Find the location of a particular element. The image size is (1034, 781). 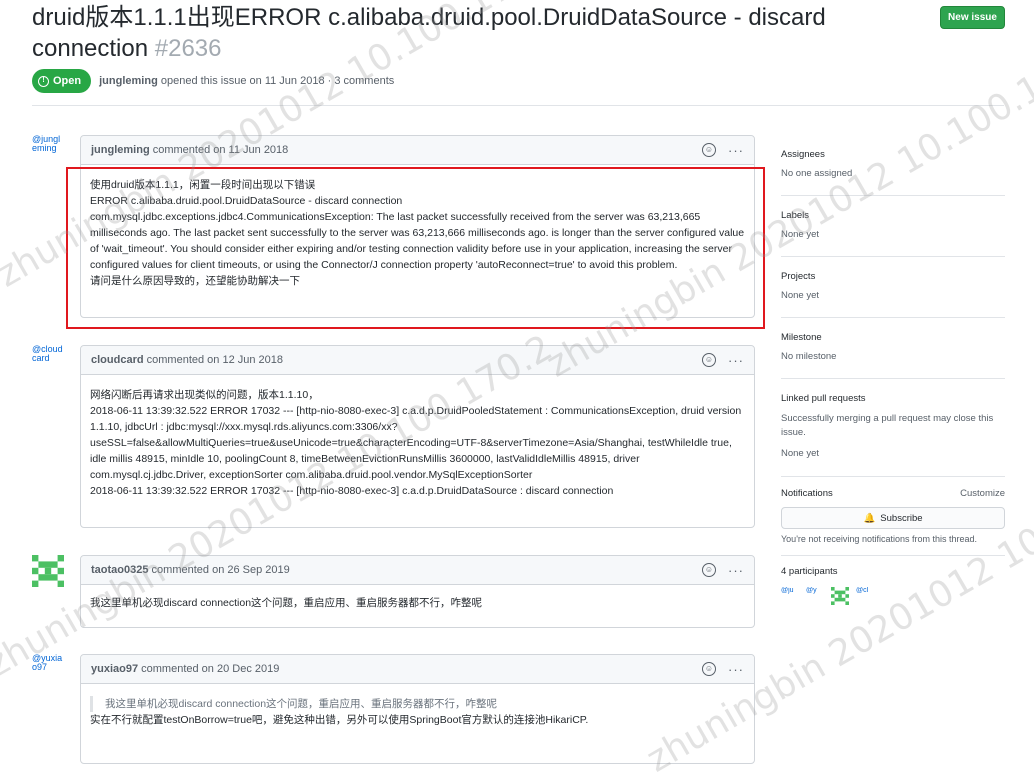

participant-avatar is located at coordinates (840, 596).